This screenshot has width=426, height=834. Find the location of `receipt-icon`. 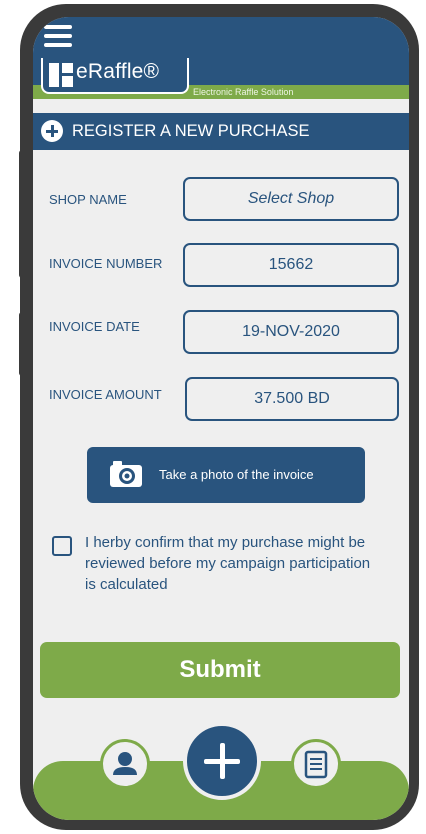

receipt-icon is located at coordinates (316, 764).